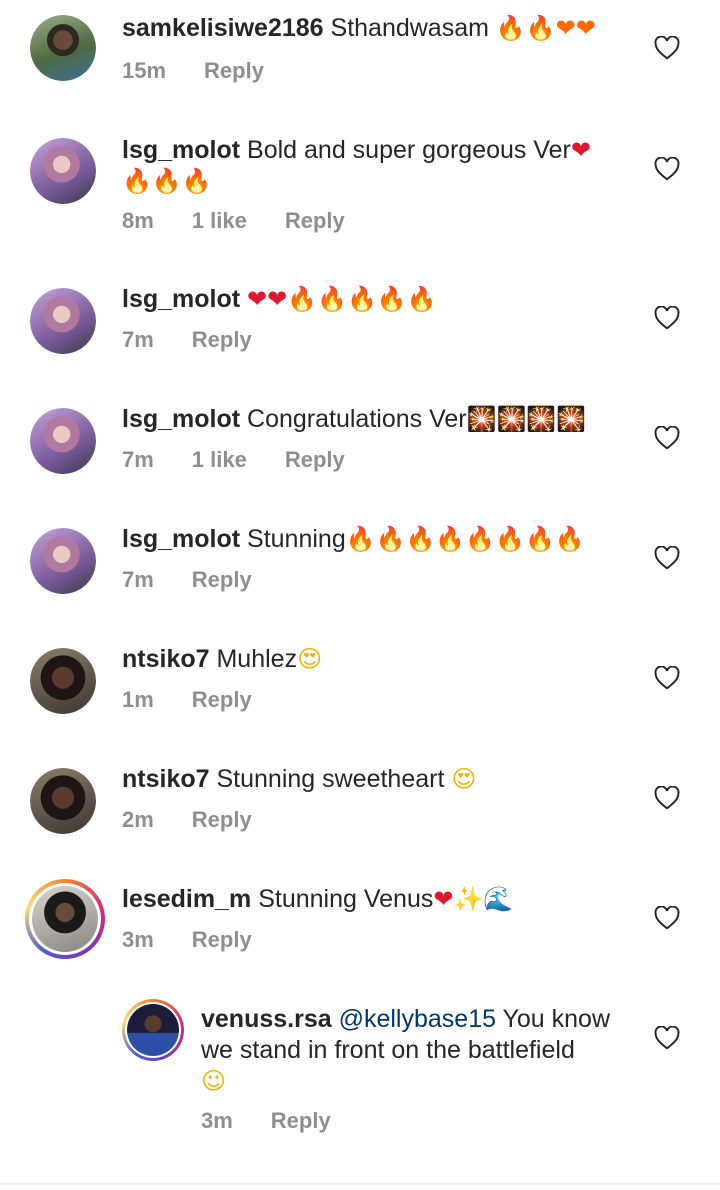  What do you see at coordinates (342, 299) in the screenshot?
I see `comment-emoji: ❤❤🔥🔥🔥🔥🔥` at bounding box center [342, 299].